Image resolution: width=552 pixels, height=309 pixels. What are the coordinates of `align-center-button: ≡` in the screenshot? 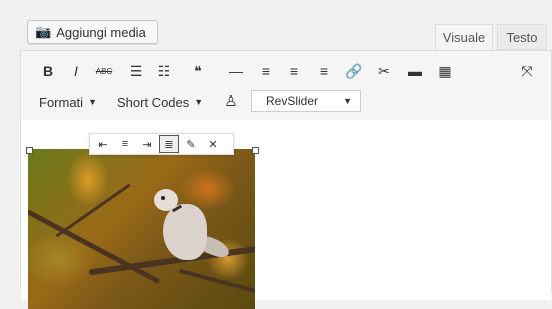 It's located at (294, 71).